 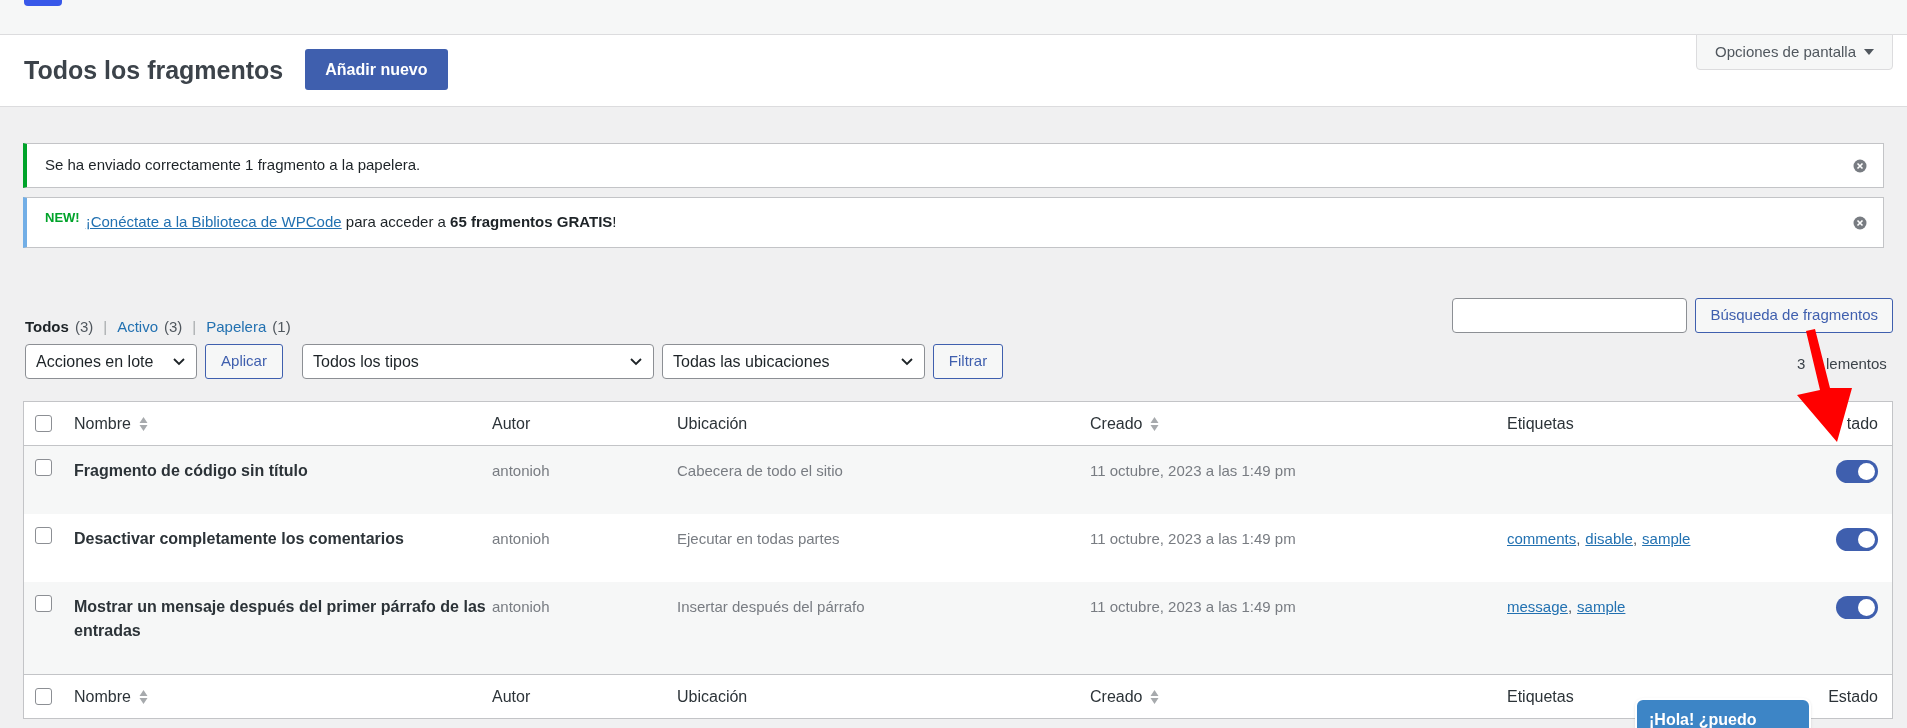 What do you see at coordinates (793, 361) in the screenshot?
I see `location-select: Todas las ubicaciones` at bounding box center [793, 361].